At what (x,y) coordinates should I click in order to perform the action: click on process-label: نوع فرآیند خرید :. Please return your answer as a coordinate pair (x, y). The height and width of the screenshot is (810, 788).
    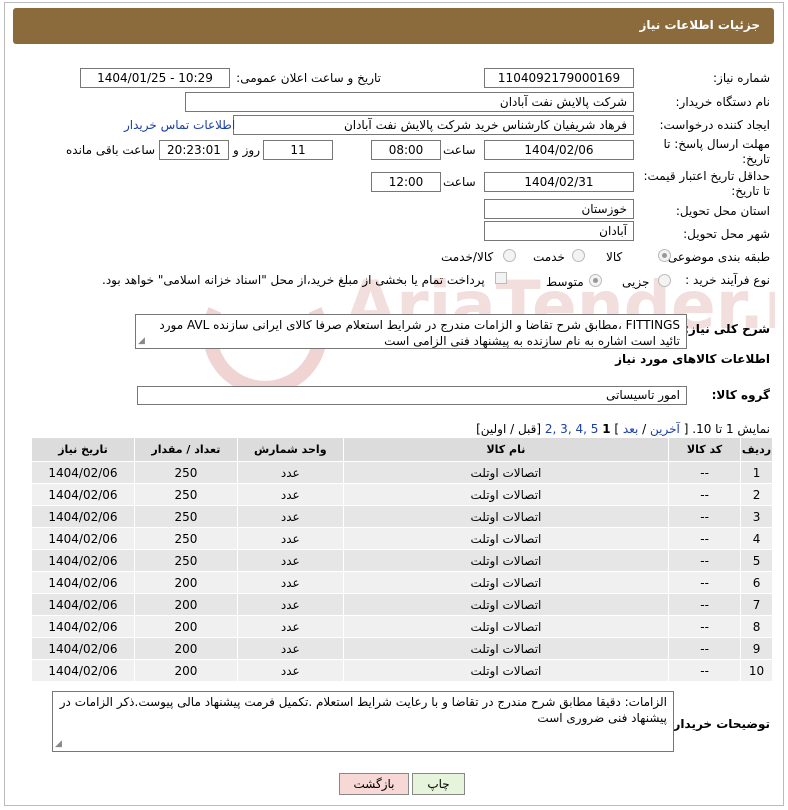
    Looking at the image, I should click on (727, 280).